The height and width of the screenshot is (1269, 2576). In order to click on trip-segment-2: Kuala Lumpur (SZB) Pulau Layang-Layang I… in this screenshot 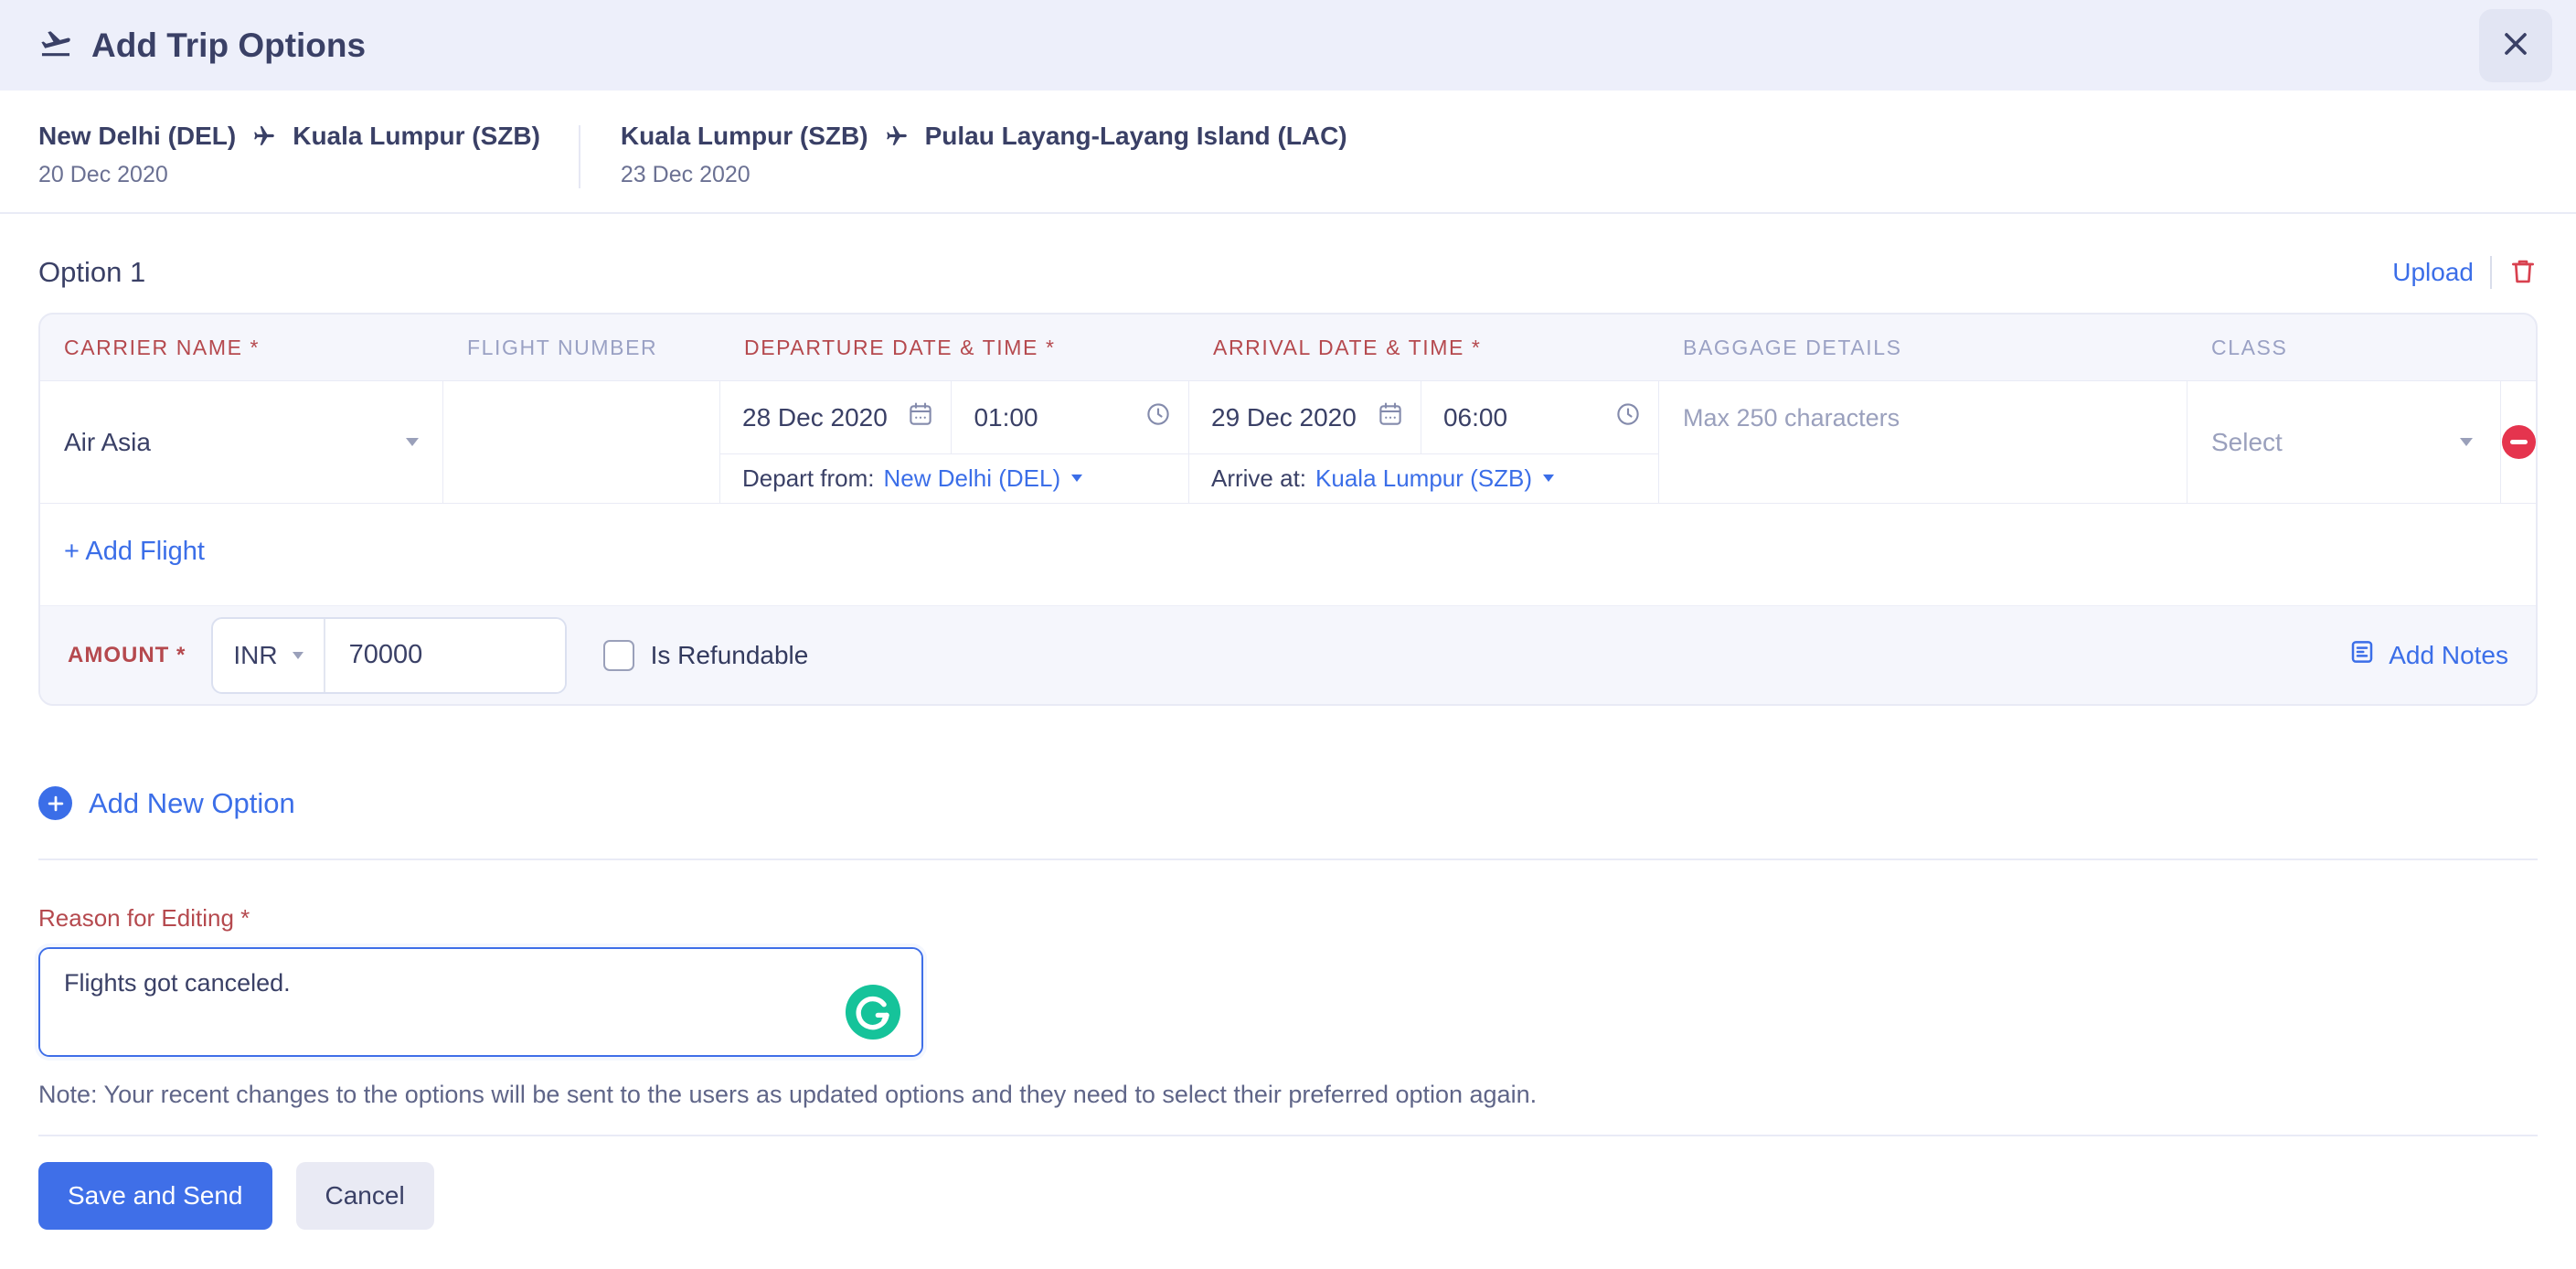, I will do `click(984, 155)`.